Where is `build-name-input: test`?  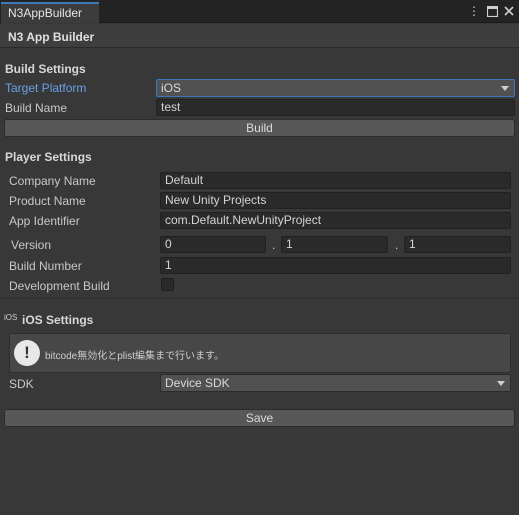 build-name-input: test is located at coordinates (335, 107).